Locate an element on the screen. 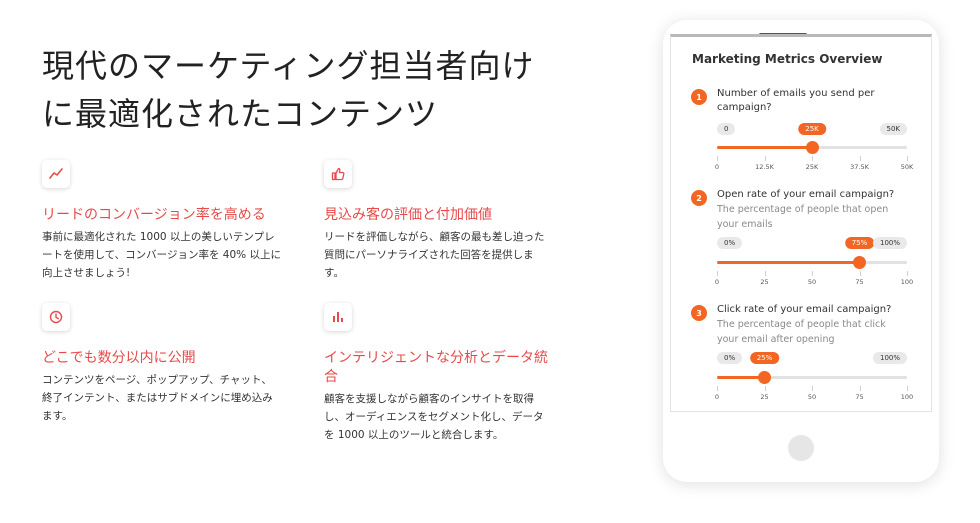  metric-question: Open rate of your email campaign? is located at coordinates (806, 194).